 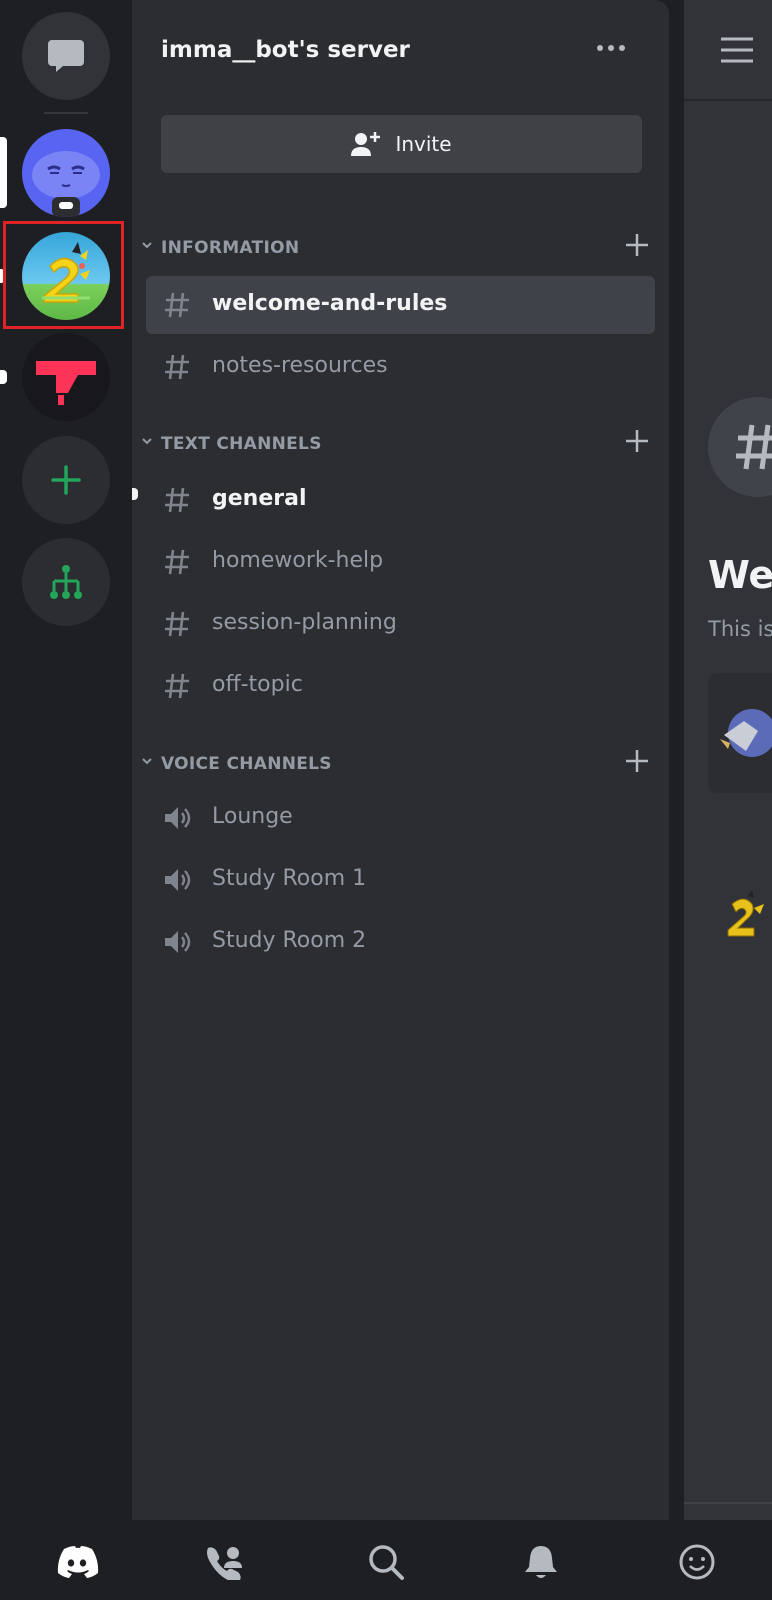 I want to click on active-server-indicator, so click(x=3, y=172).